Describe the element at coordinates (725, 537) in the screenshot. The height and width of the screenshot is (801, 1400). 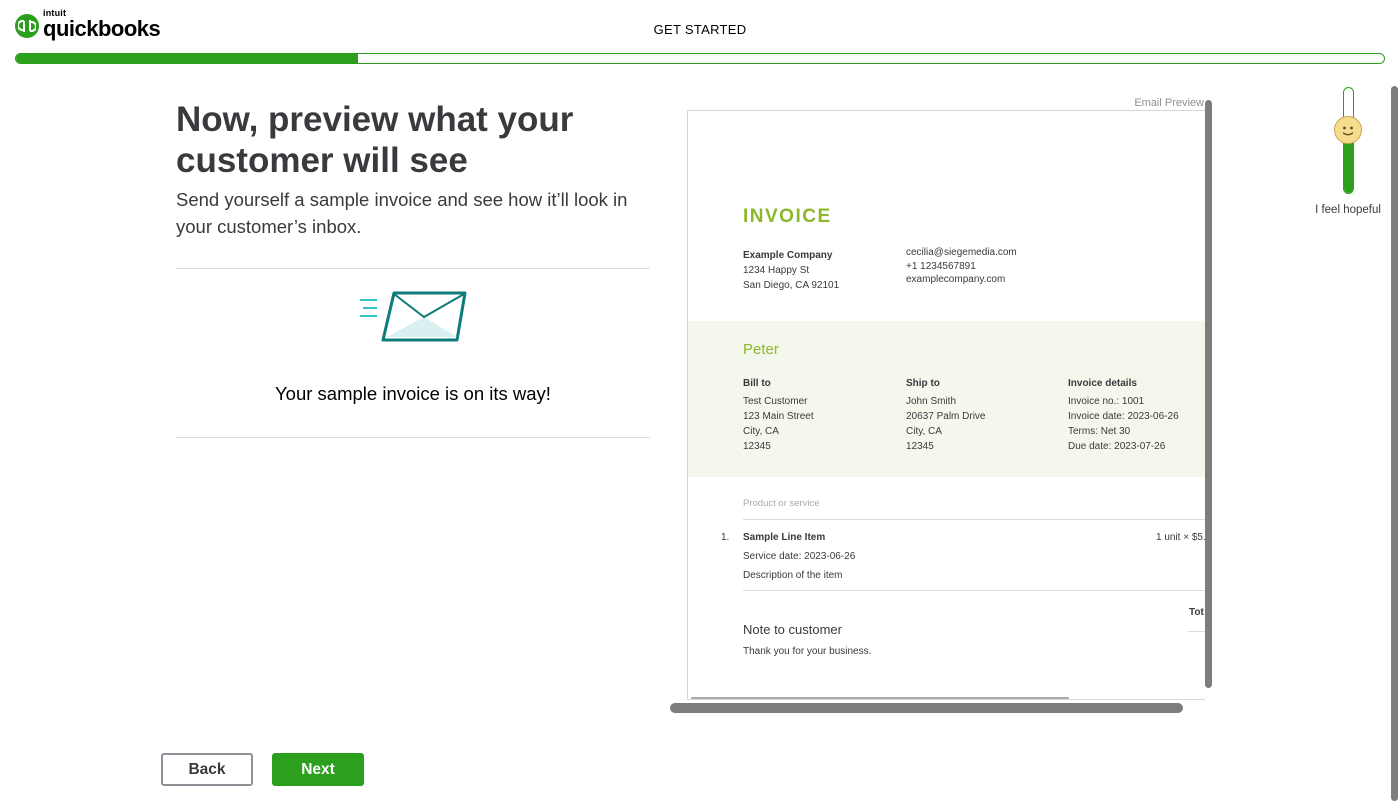
I see `line-item-number: 1.` at that location.